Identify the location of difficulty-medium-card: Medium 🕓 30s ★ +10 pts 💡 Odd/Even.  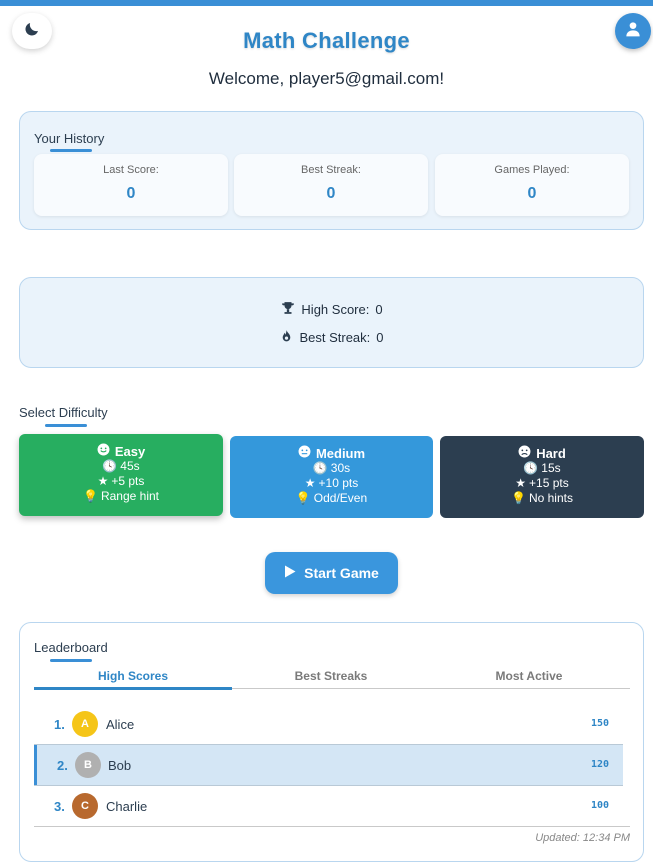
(331, 477).